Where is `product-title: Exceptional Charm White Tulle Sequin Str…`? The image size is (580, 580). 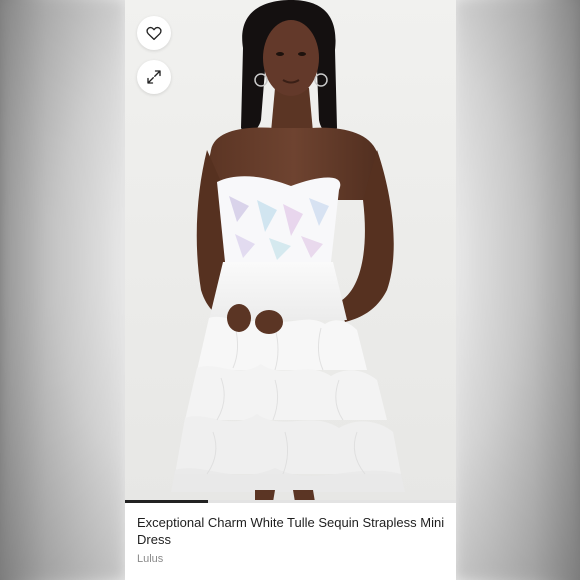
product-title: Exceptional Charm White Tulle Sequin Str… is located at coordinates (292, 531).